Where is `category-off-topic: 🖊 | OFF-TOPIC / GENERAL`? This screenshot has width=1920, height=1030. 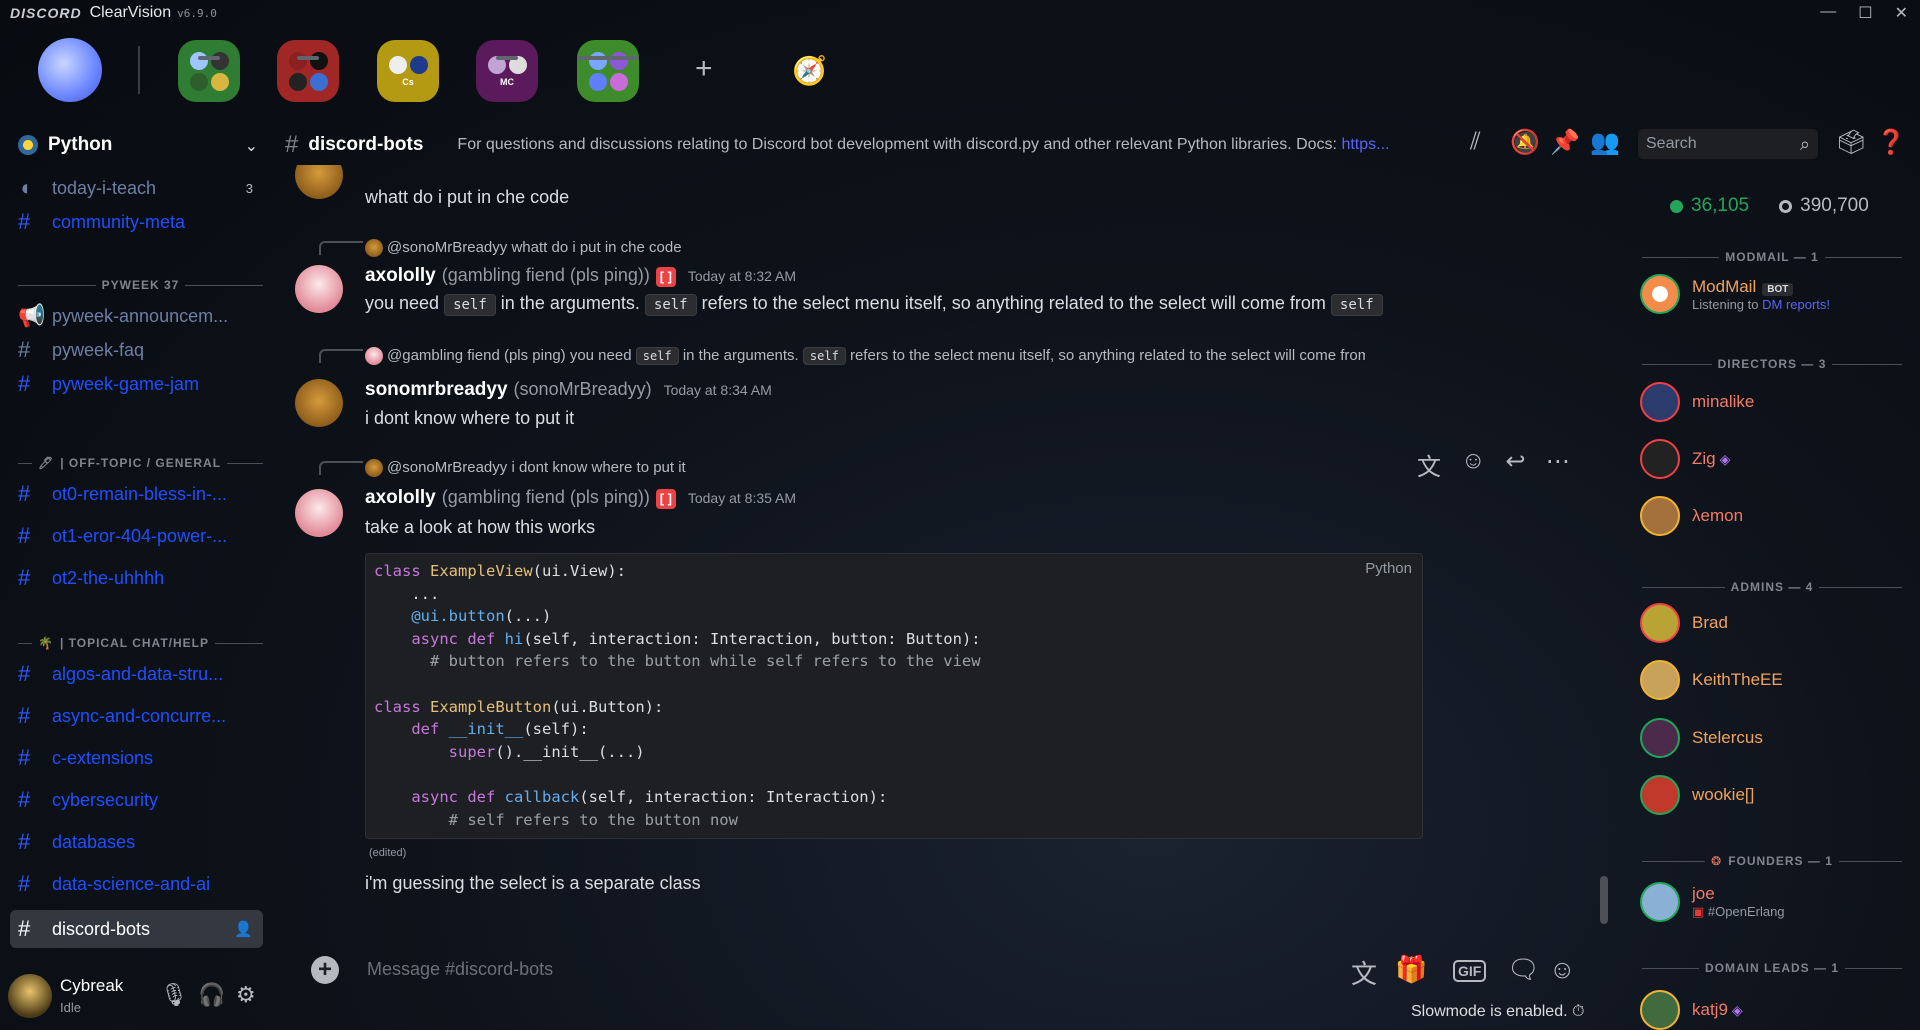
category-off-topic: 🖊 | OFF-TOPIC / GENERAL is located at coordinates (140, 463).